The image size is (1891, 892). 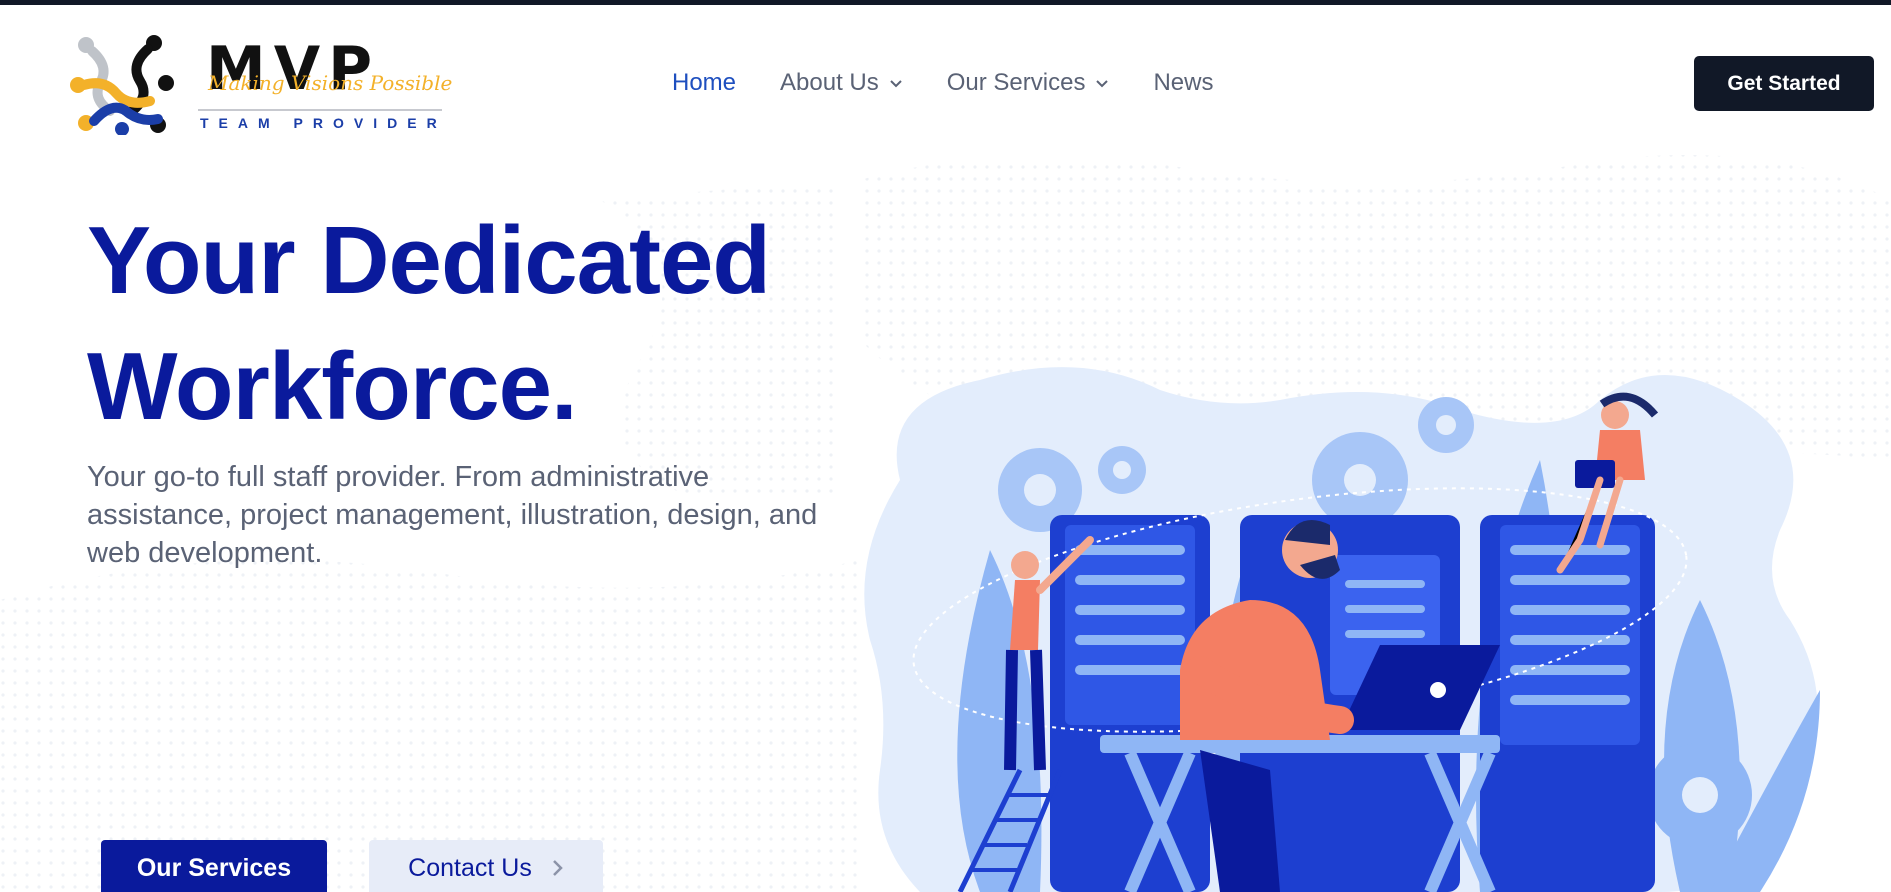 I want to click on contact-us-label: Contact Us, so click(x=470, y=867).